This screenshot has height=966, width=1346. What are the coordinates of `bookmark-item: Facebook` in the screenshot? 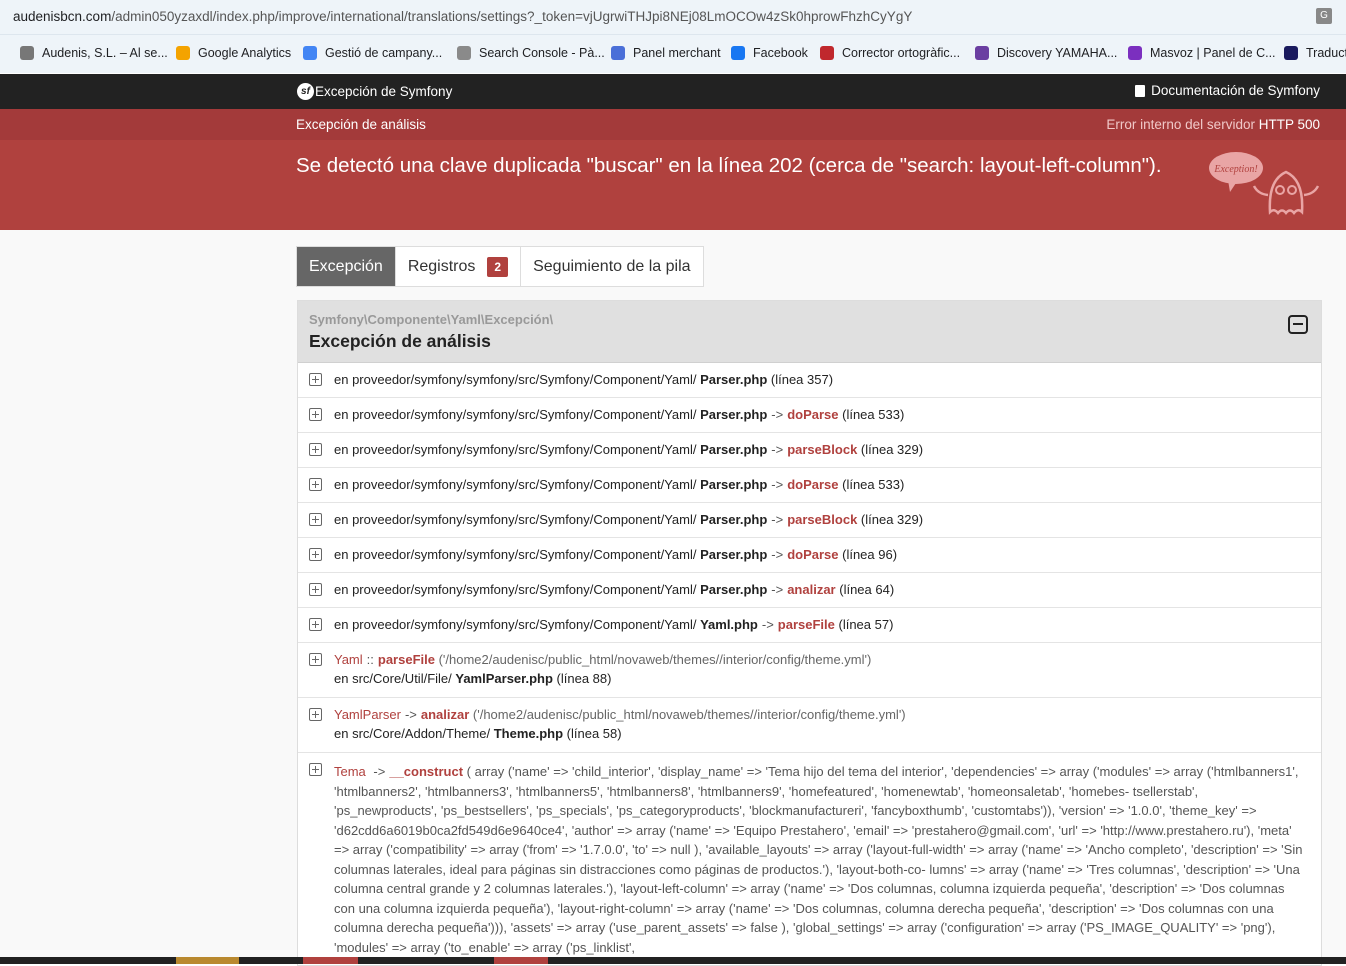 It's located at (769, 53).